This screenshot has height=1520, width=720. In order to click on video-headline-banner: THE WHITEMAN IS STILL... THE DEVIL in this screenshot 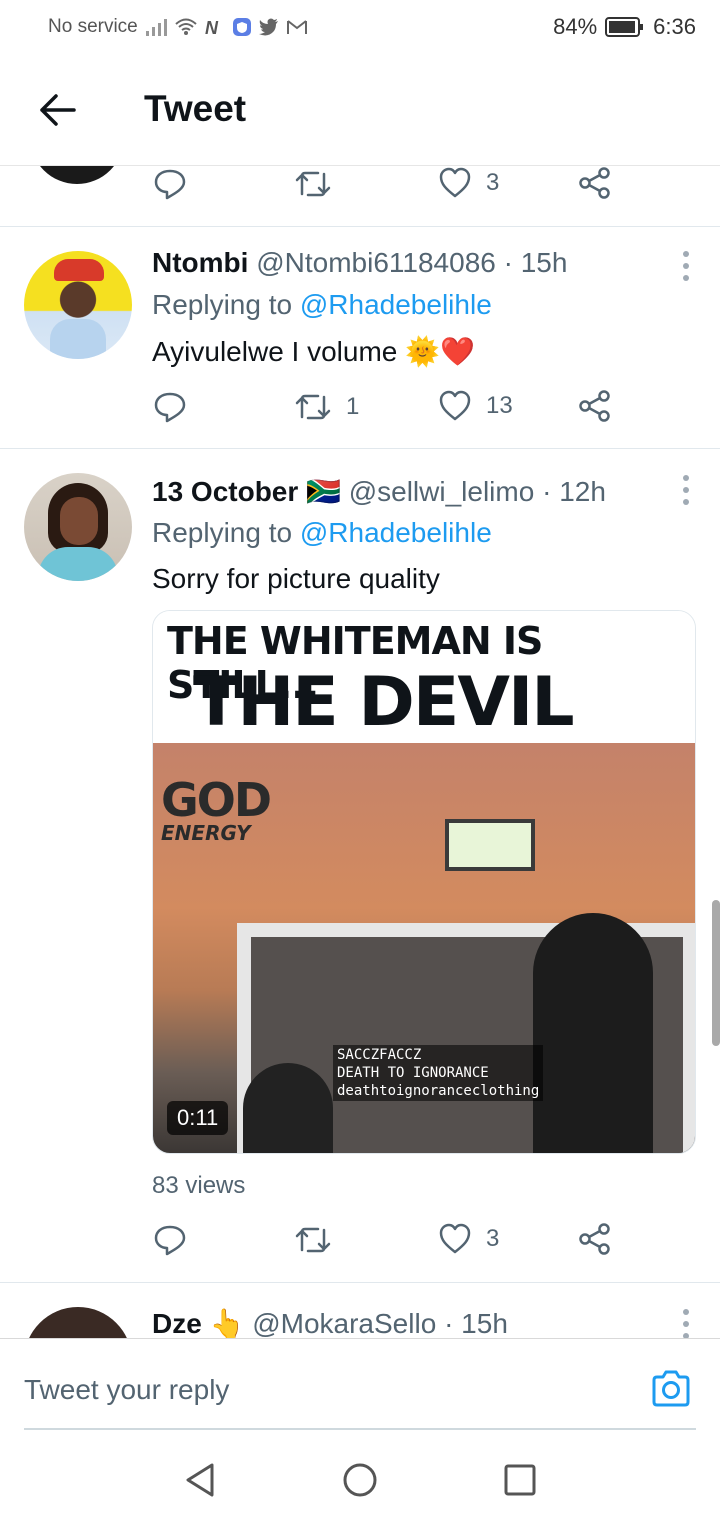, I will do `click(424, 677)`.